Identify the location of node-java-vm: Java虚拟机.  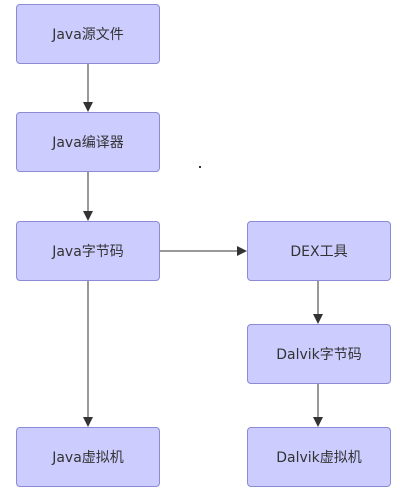
(88, 457).